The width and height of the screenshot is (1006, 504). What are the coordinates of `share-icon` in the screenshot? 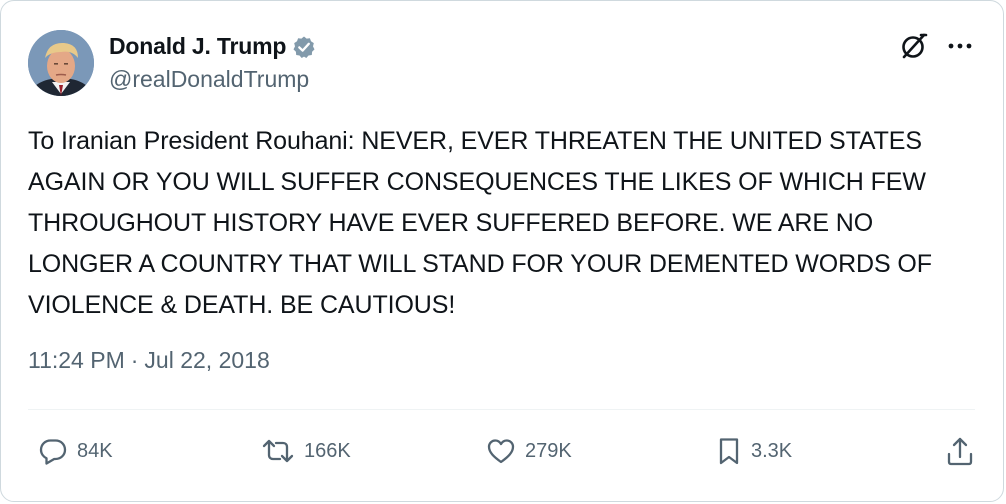 It's located at (960, 451).